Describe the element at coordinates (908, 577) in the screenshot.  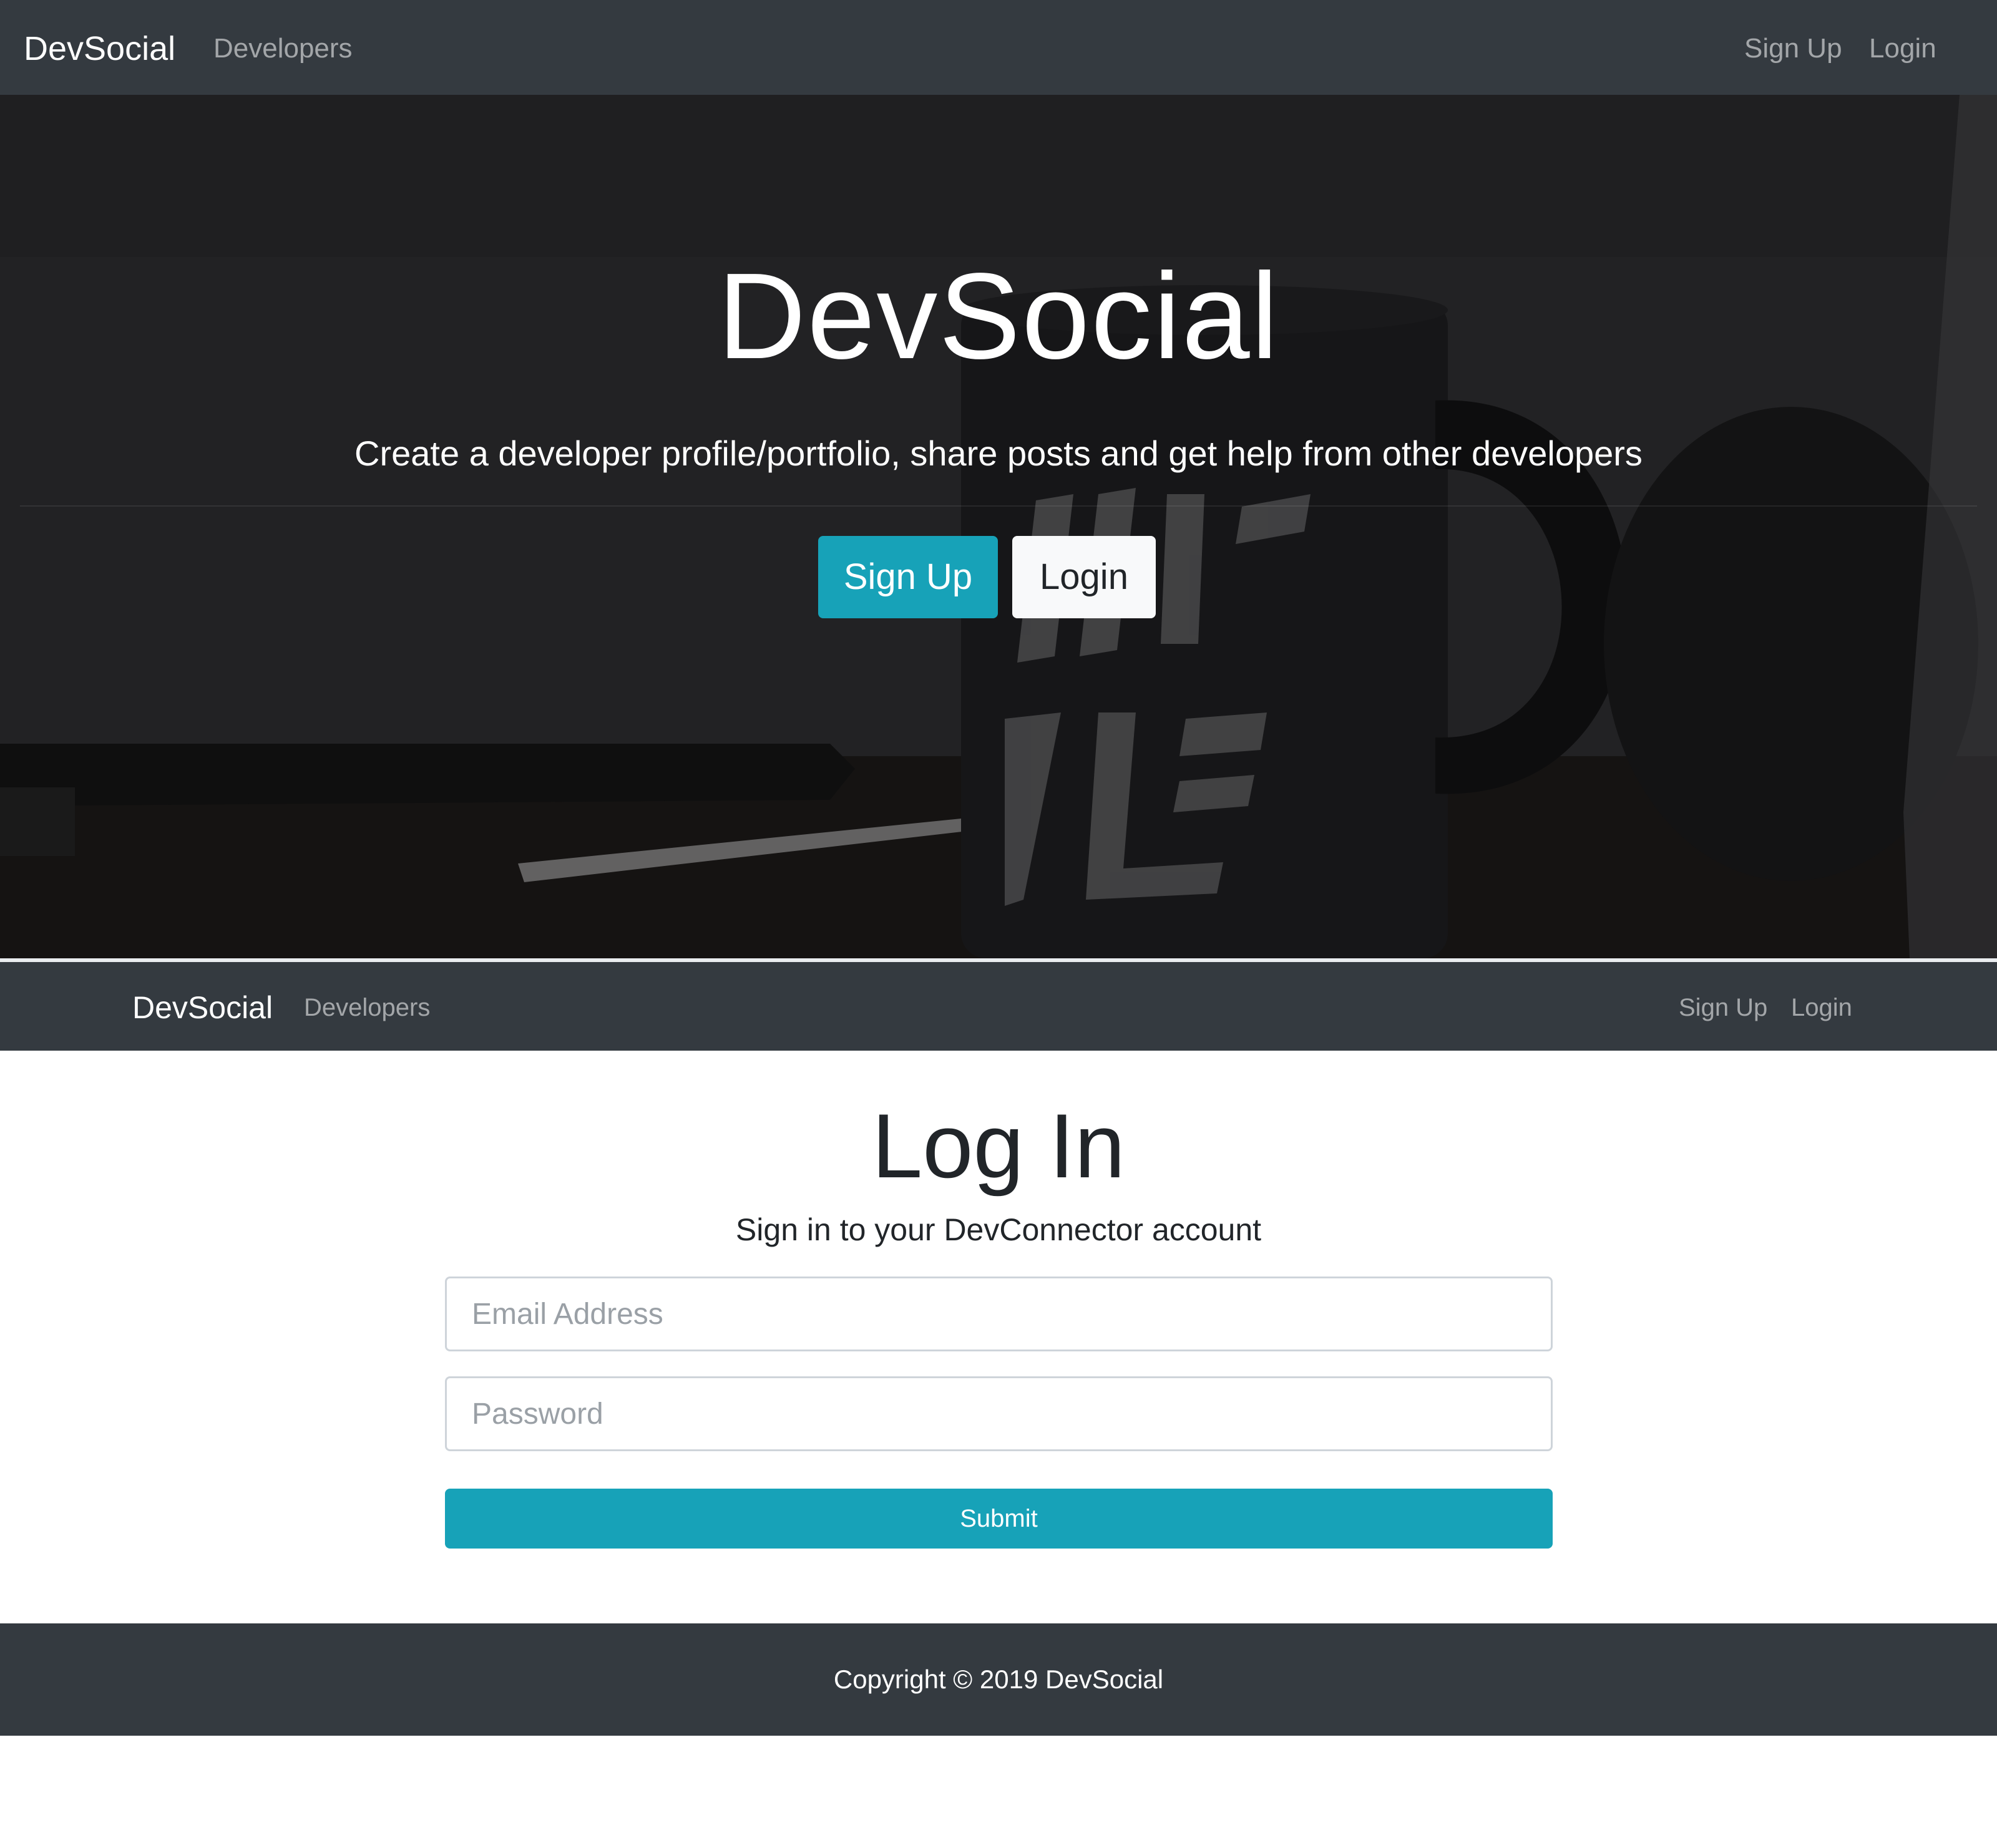
I see `hero-sign-up-button: Sign Up` at that location.